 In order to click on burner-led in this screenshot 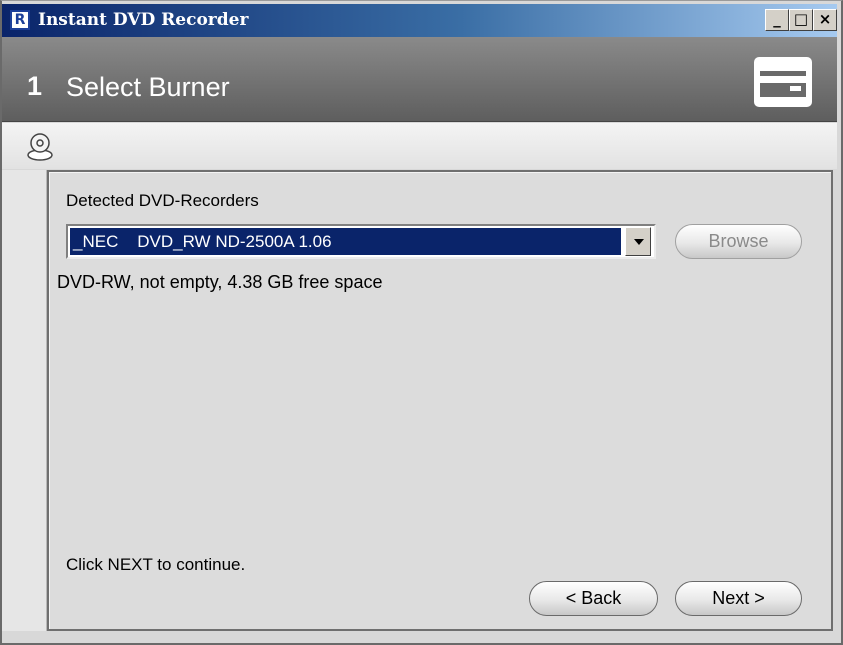, I will do `click(795, 88)`.